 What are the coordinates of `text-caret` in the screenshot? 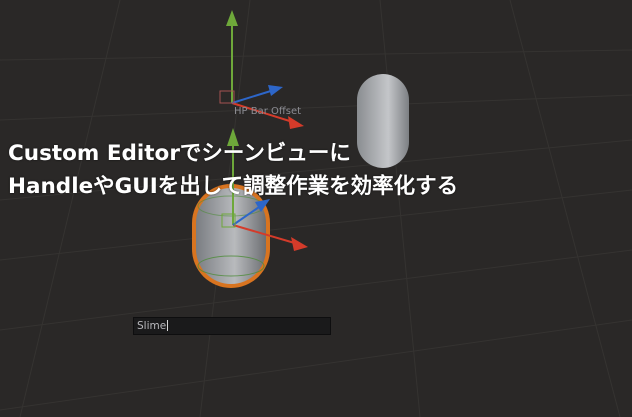 It's located at (168, 325).